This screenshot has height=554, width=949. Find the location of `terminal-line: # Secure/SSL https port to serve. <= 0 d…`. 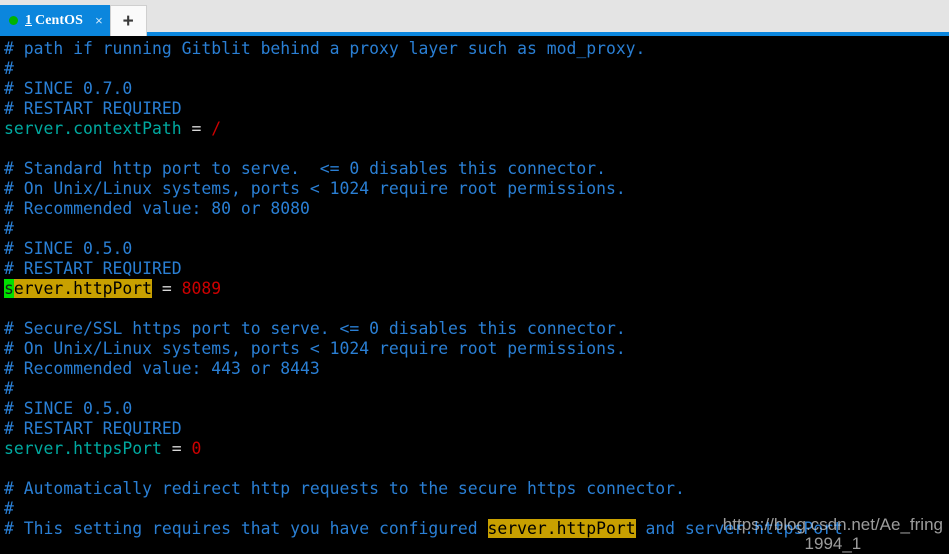

terminal-line: # Secure/SSL https port to serve. <= 0 d… is located at coordinates (476, 329).